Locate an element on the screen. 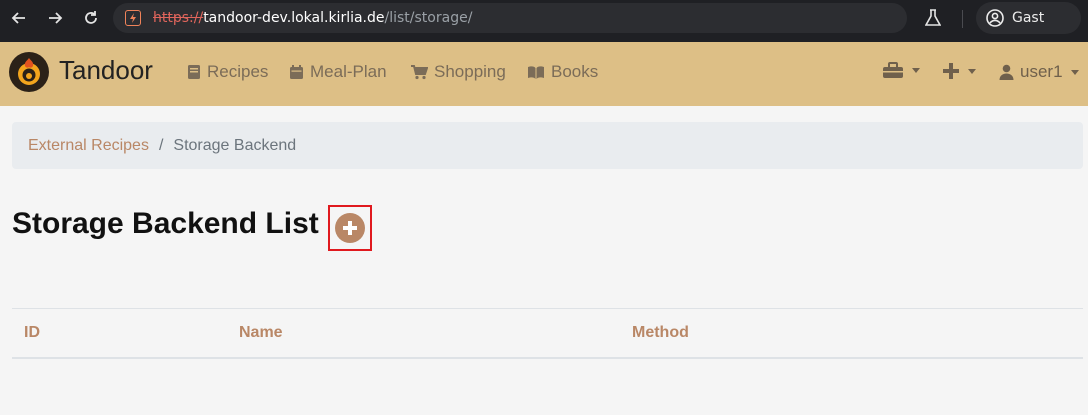  url-scheme: https:// is located at coordinates (178, 18).